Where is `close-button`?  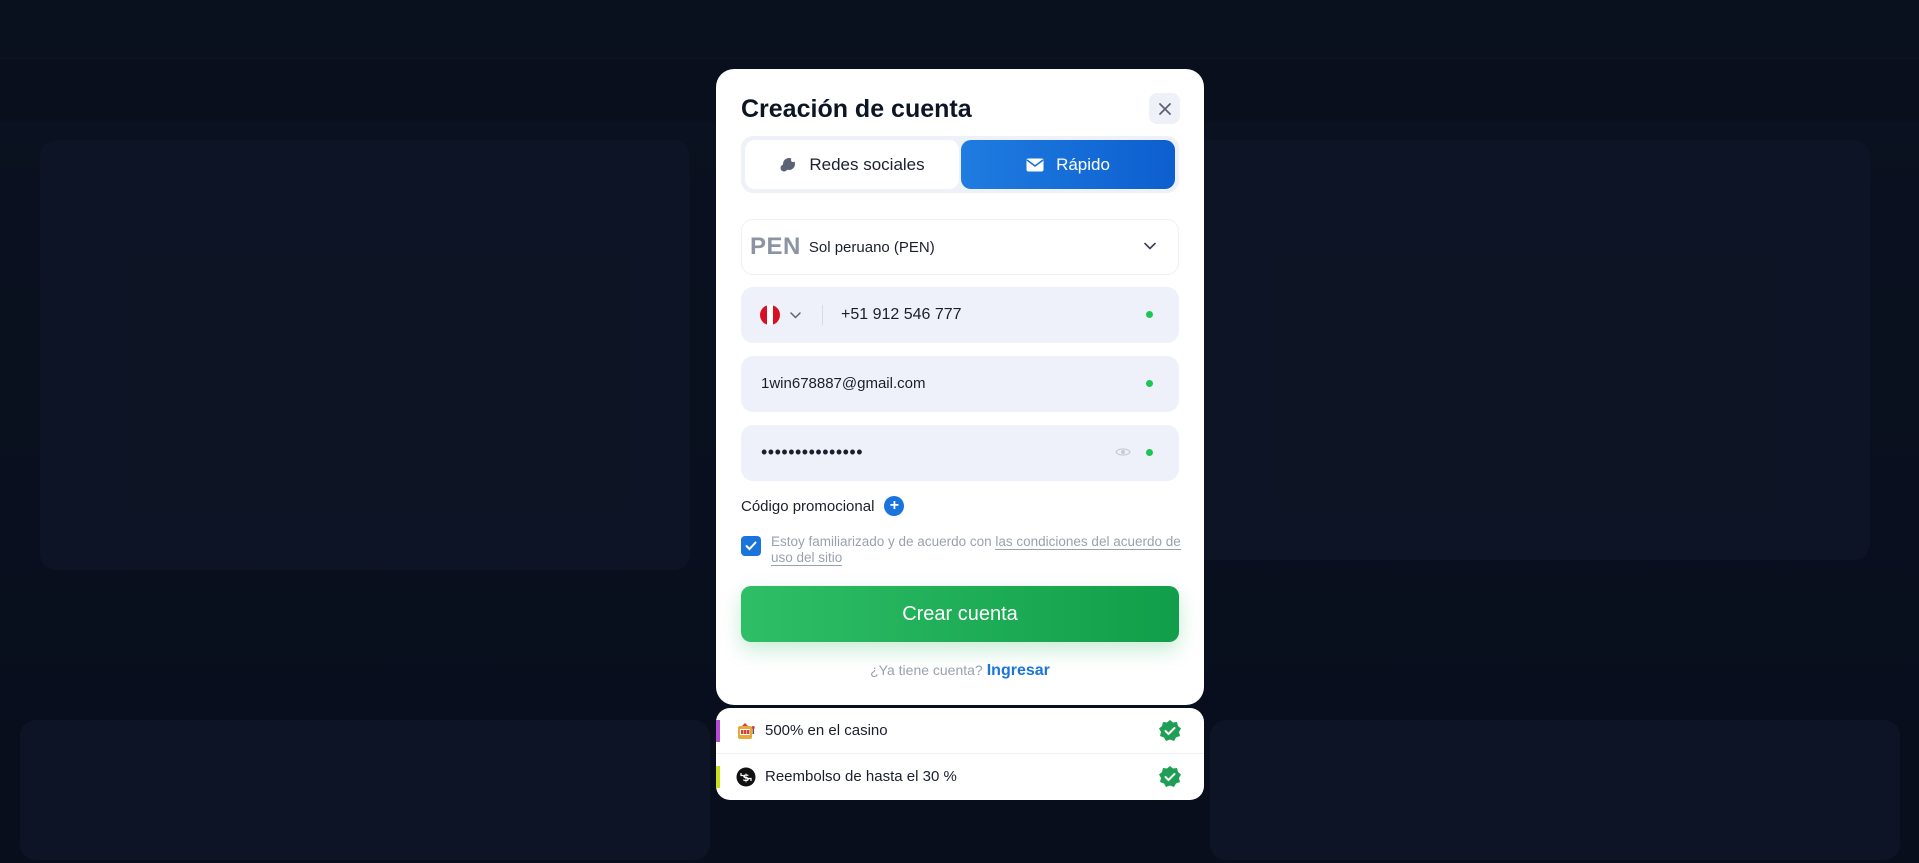 close-button is located at coordinates (1164, 108).